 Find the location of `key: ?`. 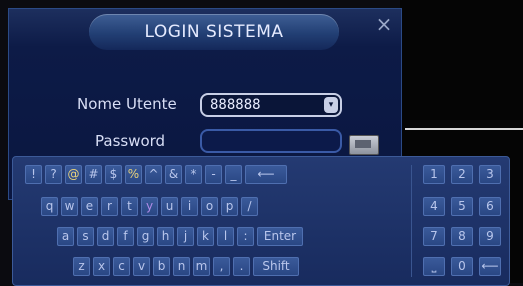

key: ? is located at coordinates (53, 174).